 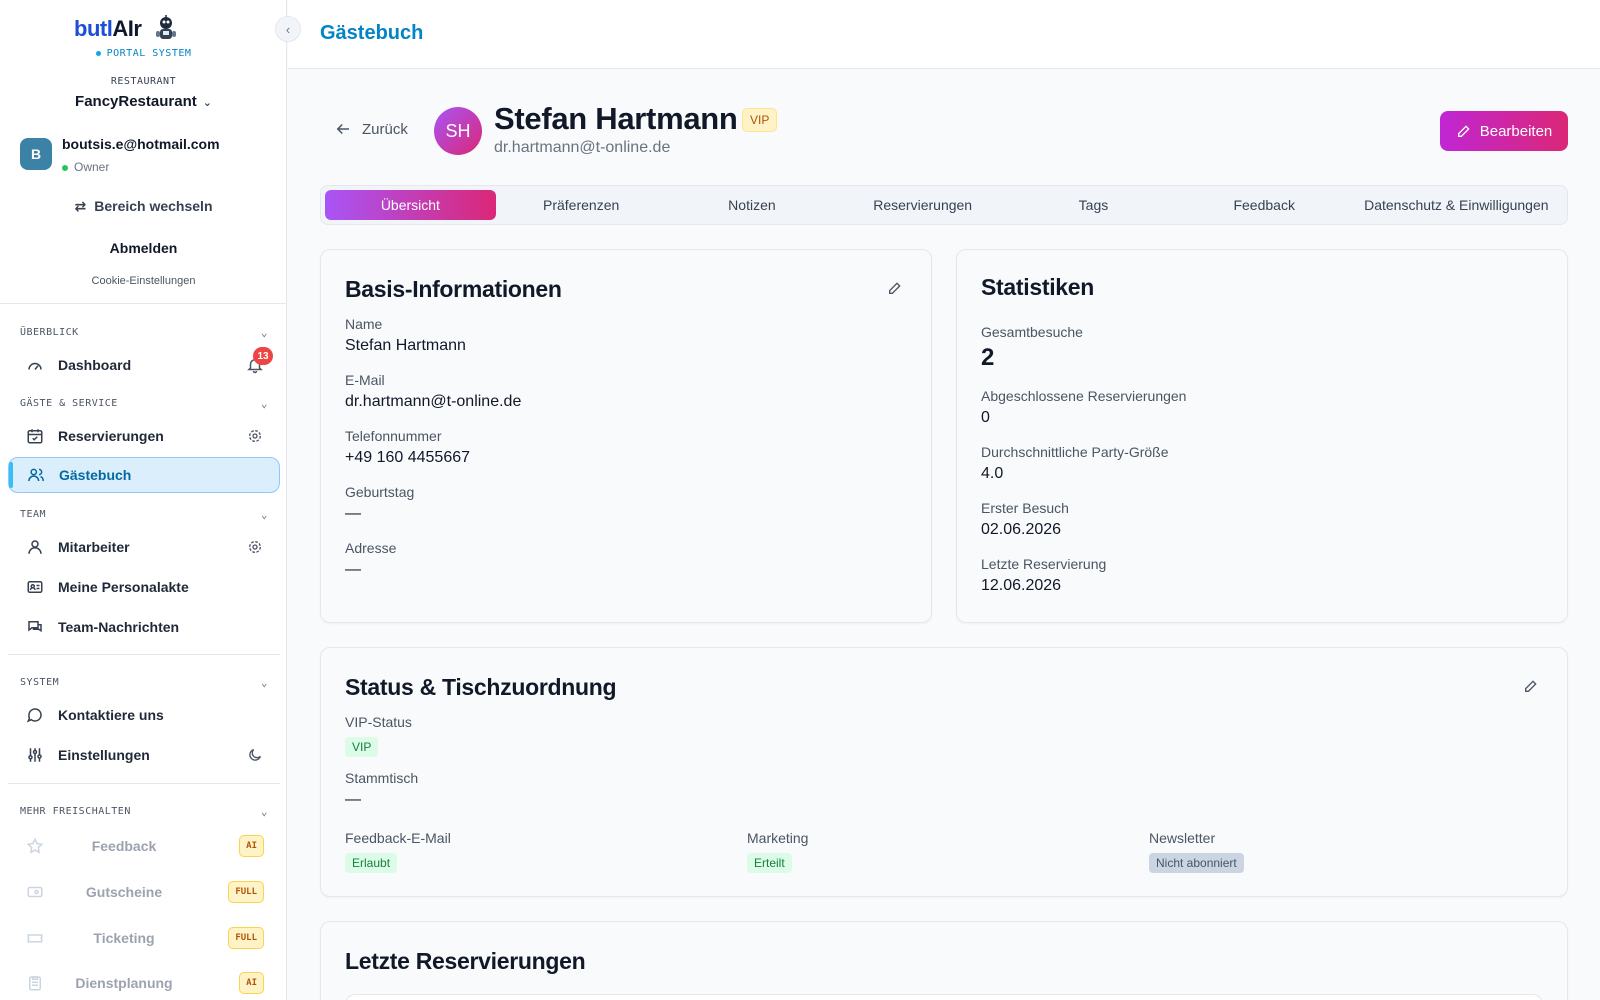 What do you see at coordinates (1456, 205) in the screenshot?
I see `tab-privacy-consents: Datenschutz & Einwilligungen` at bounding box center [1456, 205].